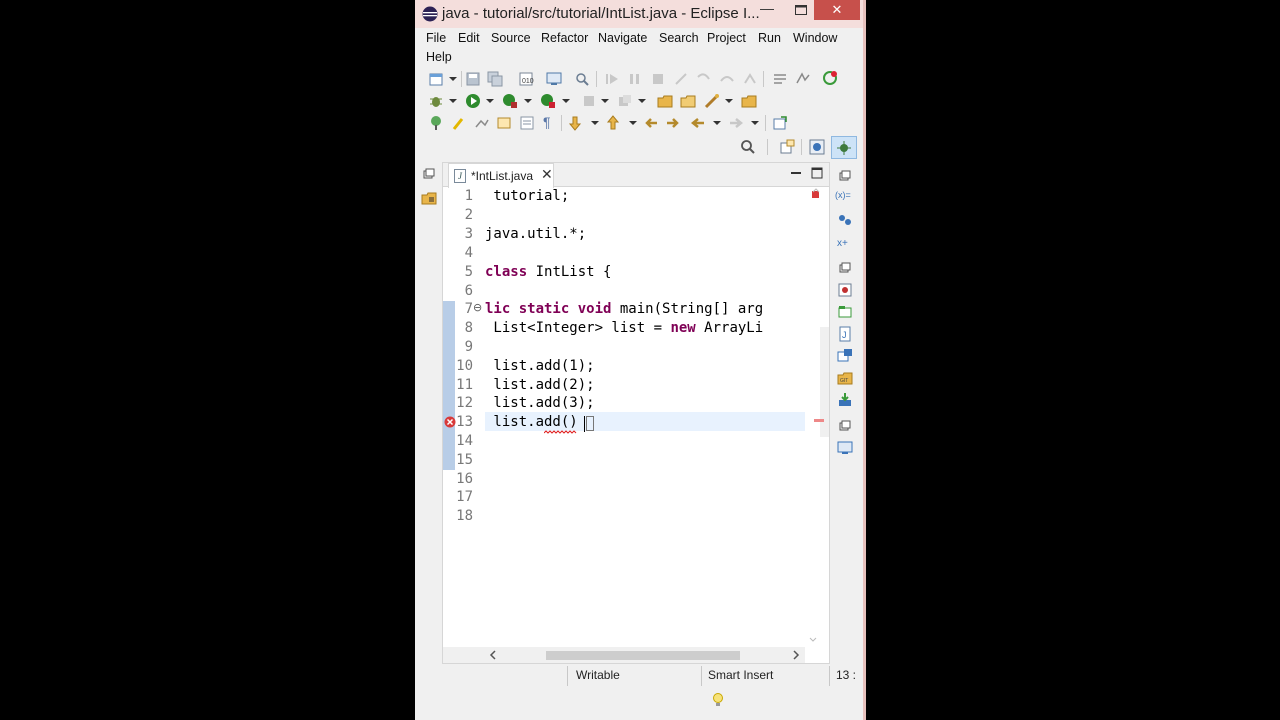 Image resolution: width=1280 pixels, height=720 pixels. Describe the element at coordinates (526, 79) in the screenshot. I see `build-icon: 010` at that location.